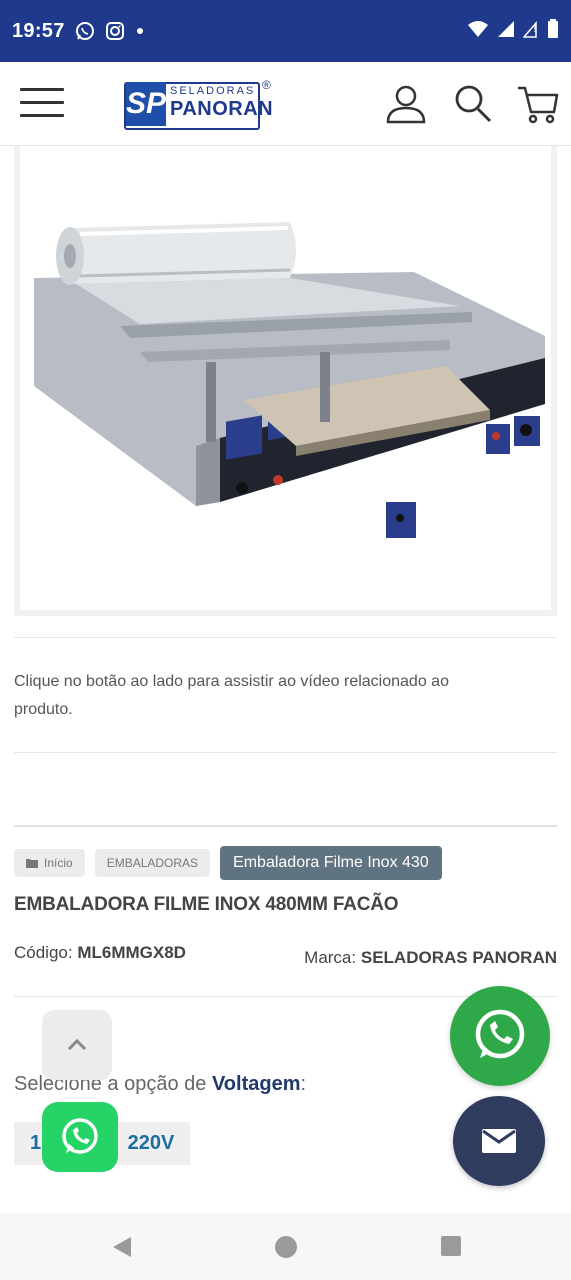 The width and height of the screenshot is (571, 1280). What do you see at coordinates (131, 952) in the screenshot?
I see `code-value: ML6MMGX8D` at bounding box center [131, 952].